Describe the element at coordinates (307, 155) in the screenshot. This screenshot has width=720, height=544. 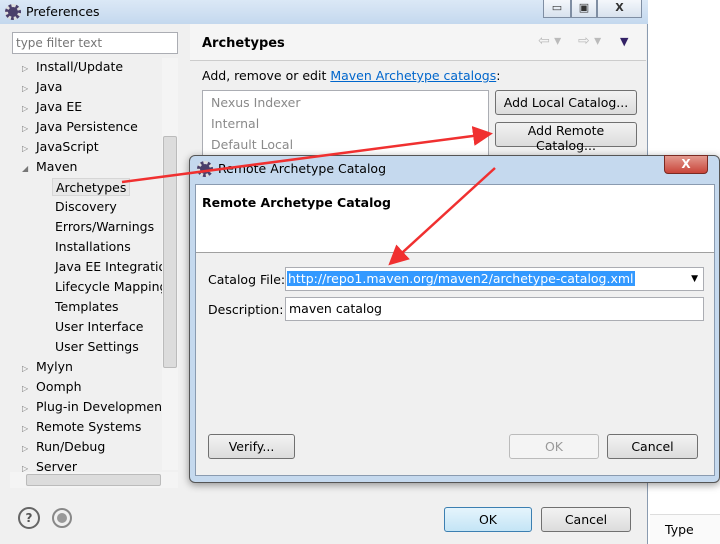
I see `arrow-to-add-remote` at that location.